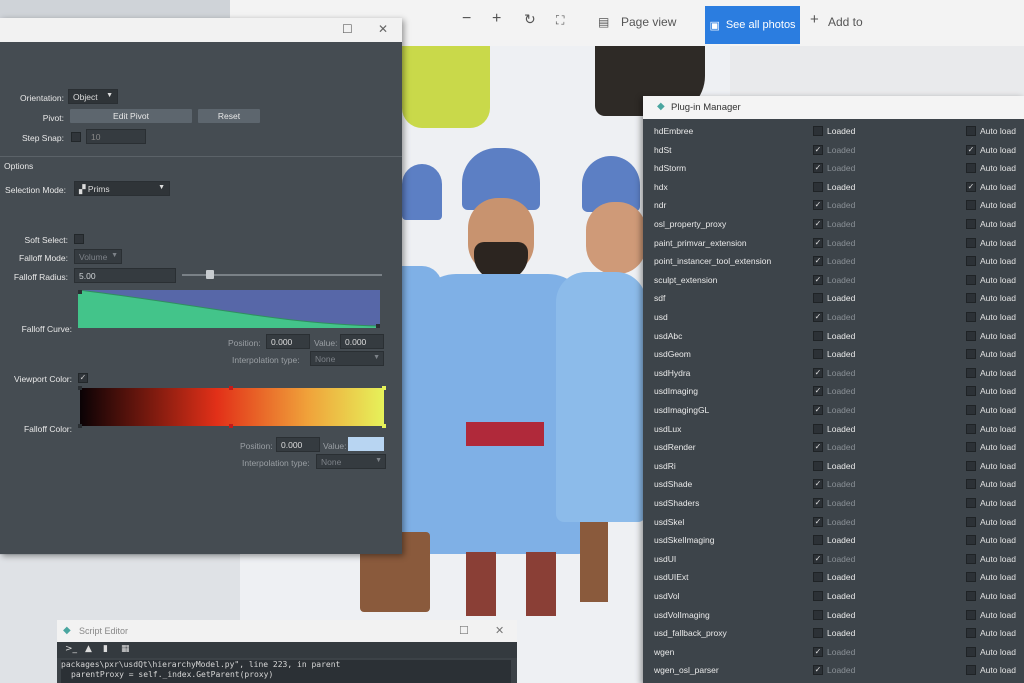 The image size is (1024, 683). What do you see at coordinates (105, 649) in the screenshot?
I see `chart-icon: ▮` at bounding box center [105, 649].